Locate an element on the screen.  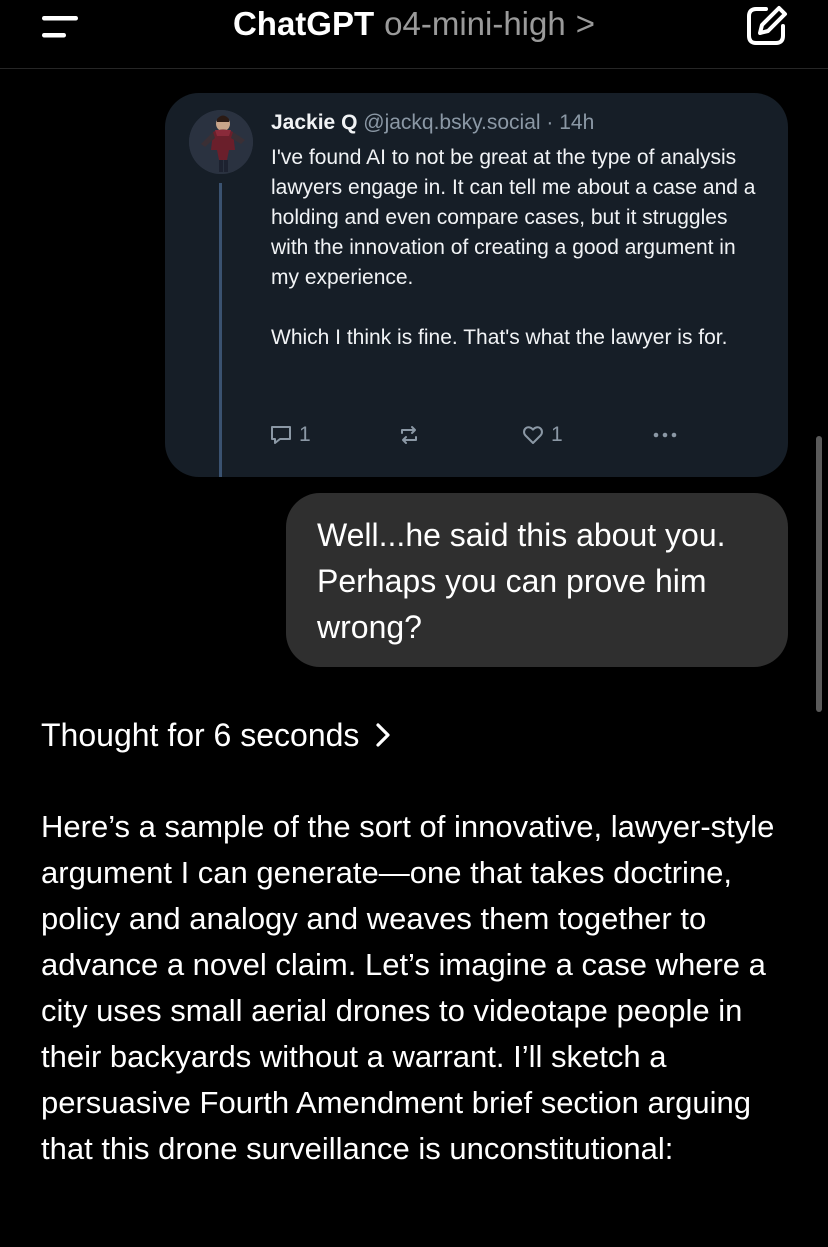
chevron-right-icon: > is located at coordinates (585, 23).